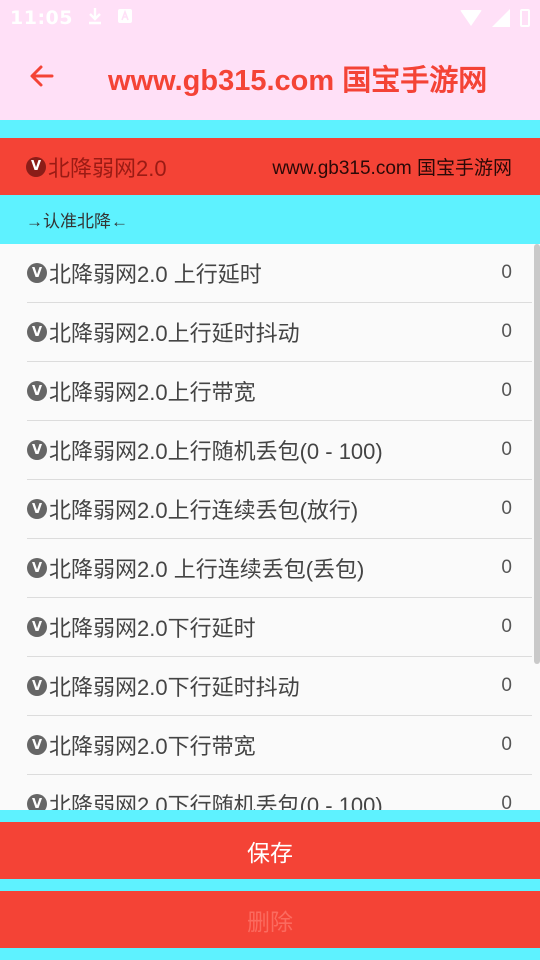 The image size is (540, 960). What do you see at coordinates (392, 168) in the screenshot?
I see `banner-site: www.gb315.com 国宝手游网` at bounding box center [392, 168].